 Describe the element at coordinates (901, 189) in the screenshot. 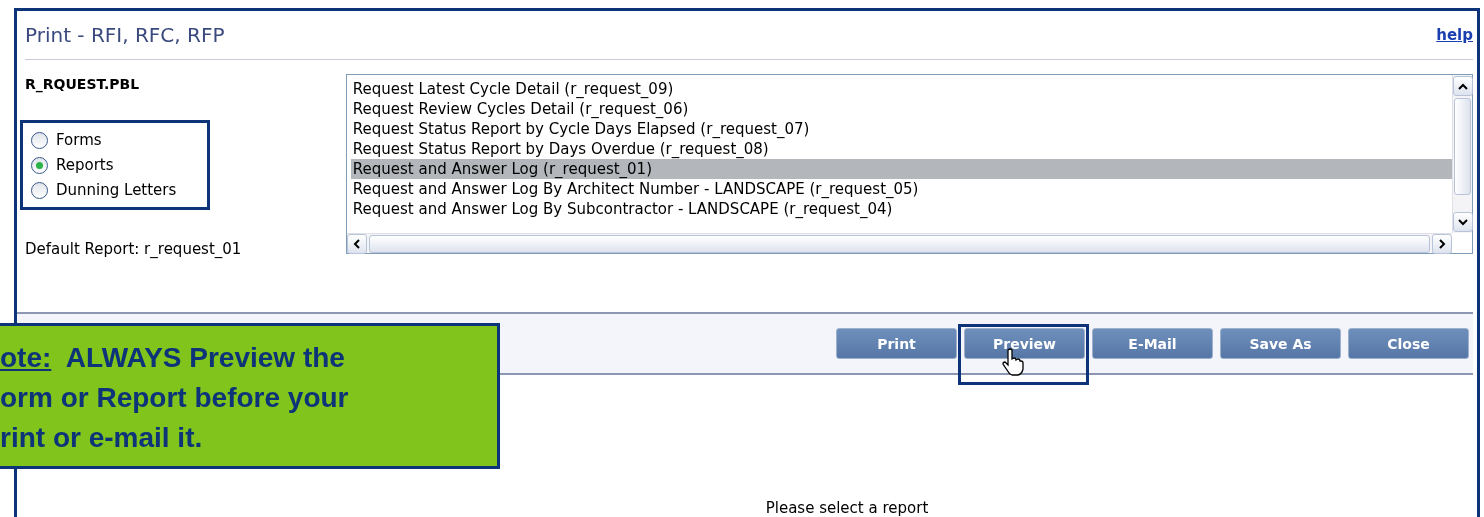

I see `report-list-item: Request and Answer Log By Architect Number - LANDSCAPE (r_request_05)` at that location.